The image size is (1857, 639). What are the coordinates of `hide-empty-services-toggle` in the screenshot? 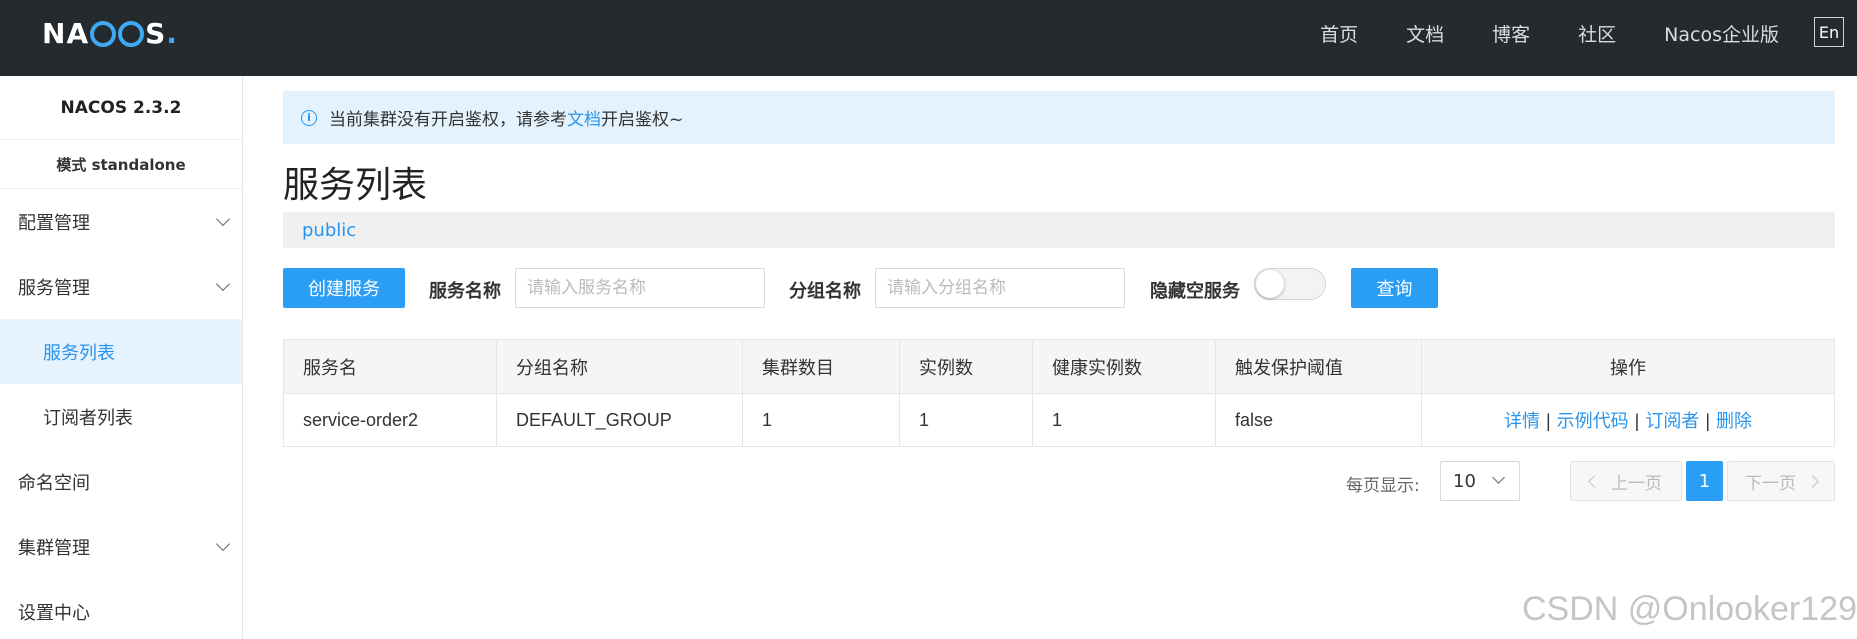 It's located at (1290, 284).